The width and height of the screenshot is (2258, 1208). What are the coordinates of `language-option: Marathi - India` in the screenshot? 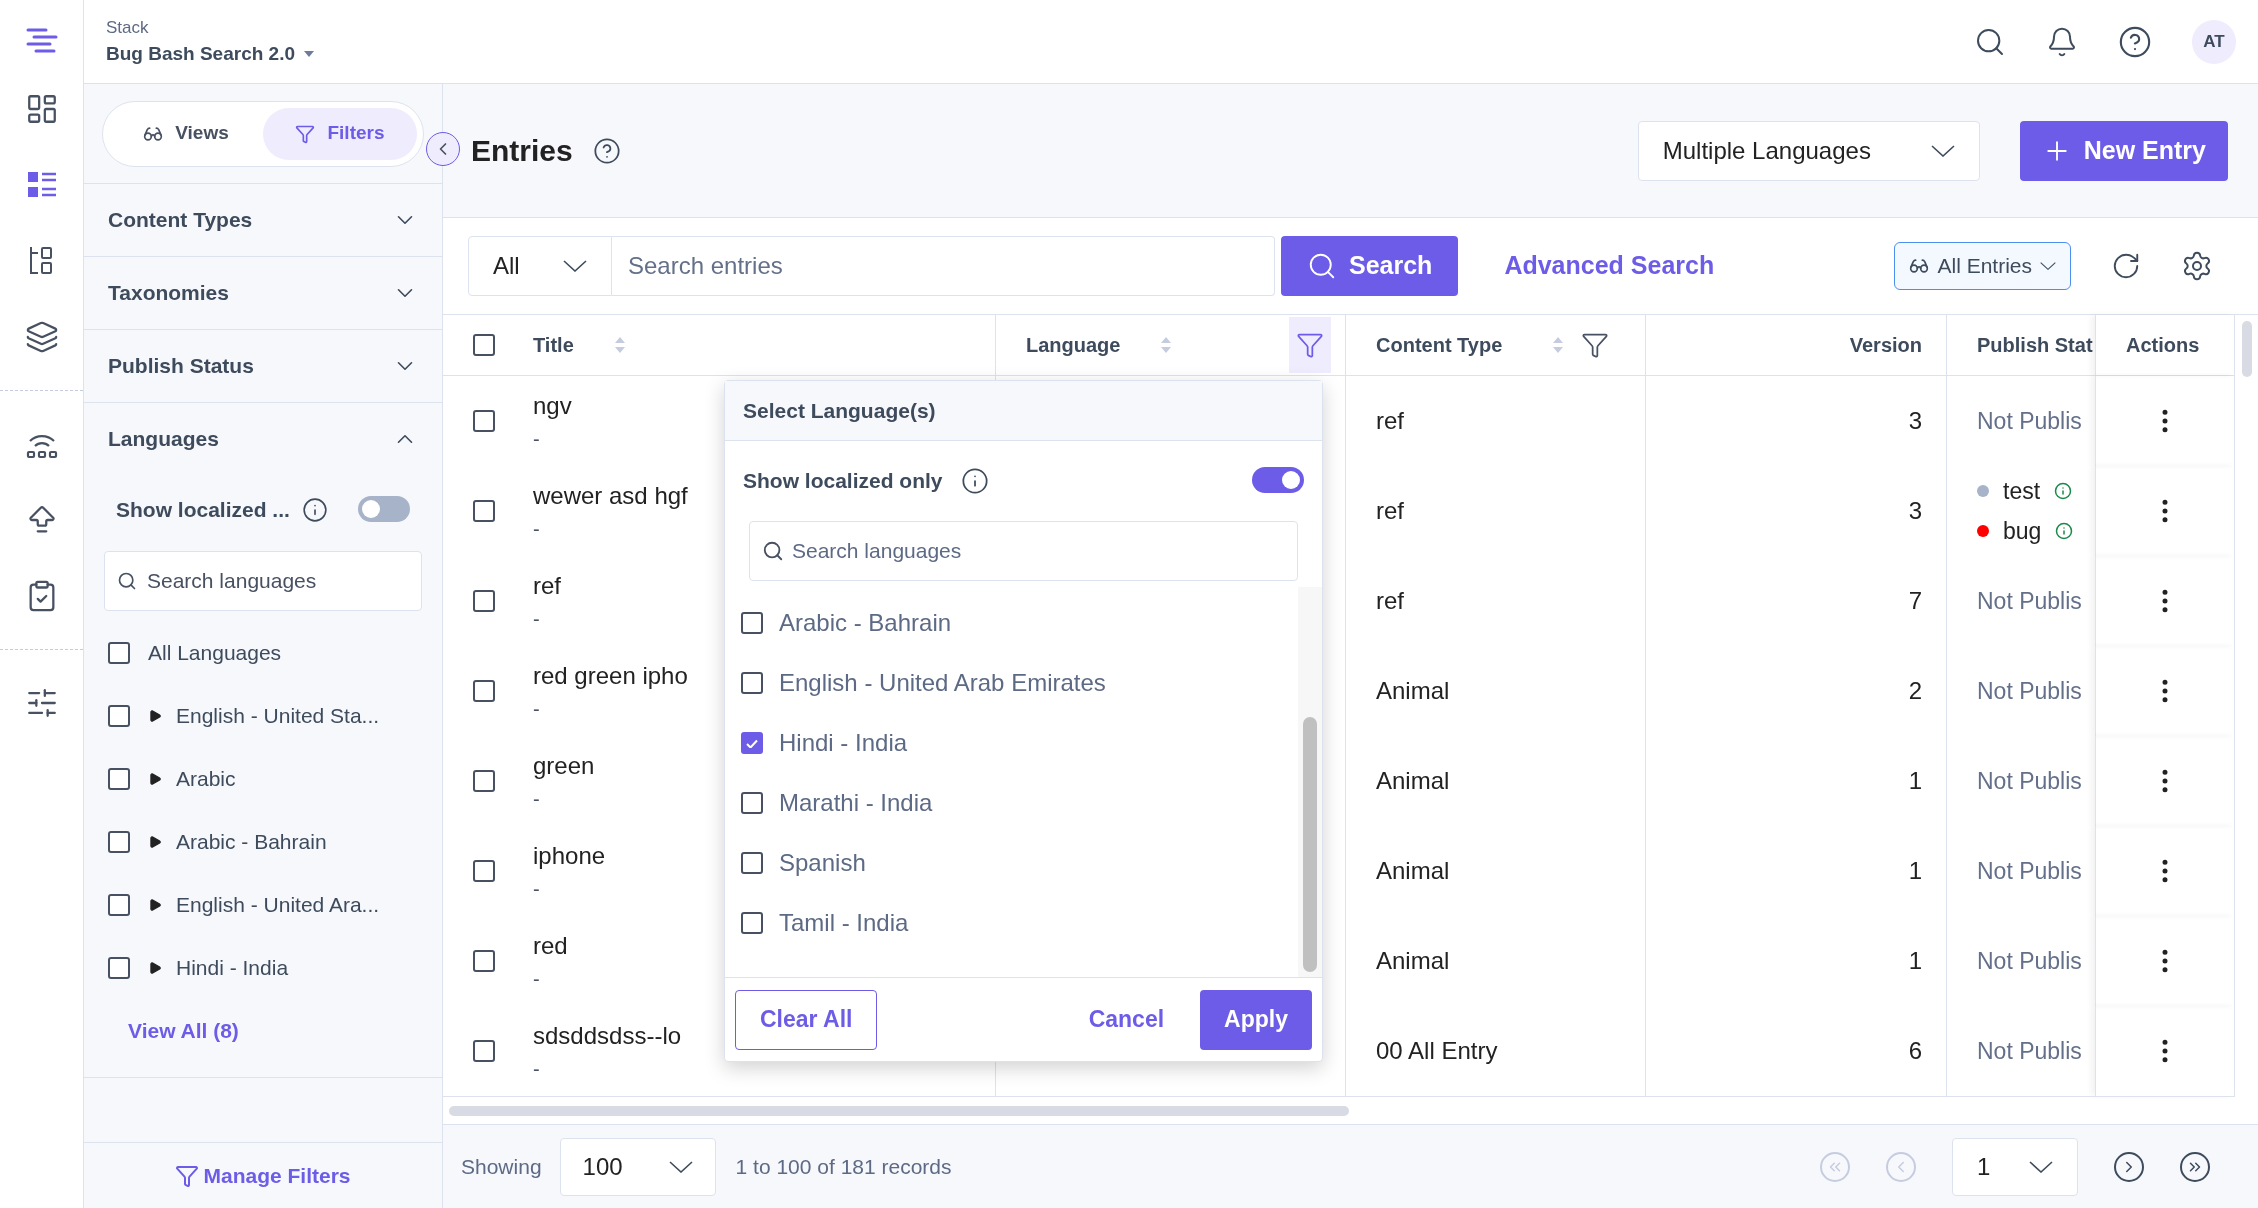 It's located at (856, 803).